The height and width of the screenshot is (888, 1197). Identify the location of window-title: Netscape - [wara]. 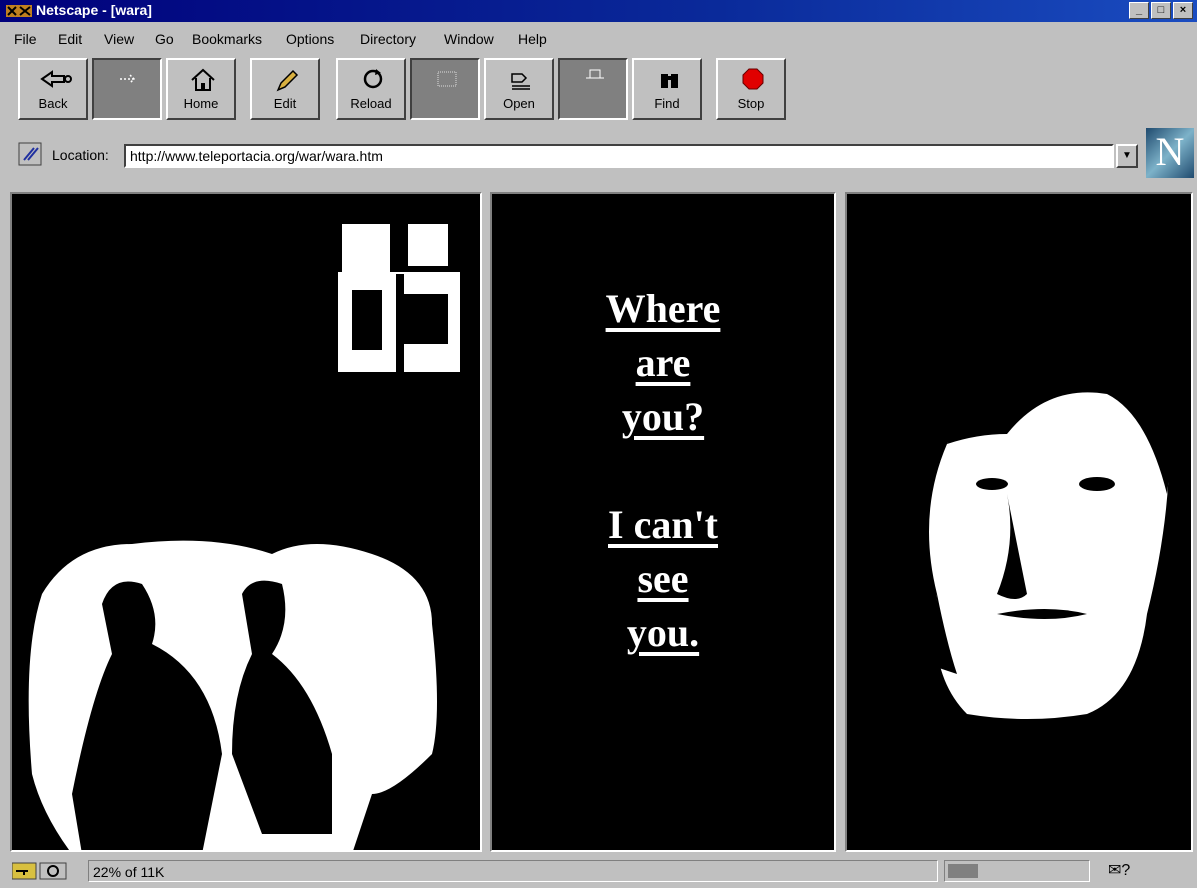
(94, 10).